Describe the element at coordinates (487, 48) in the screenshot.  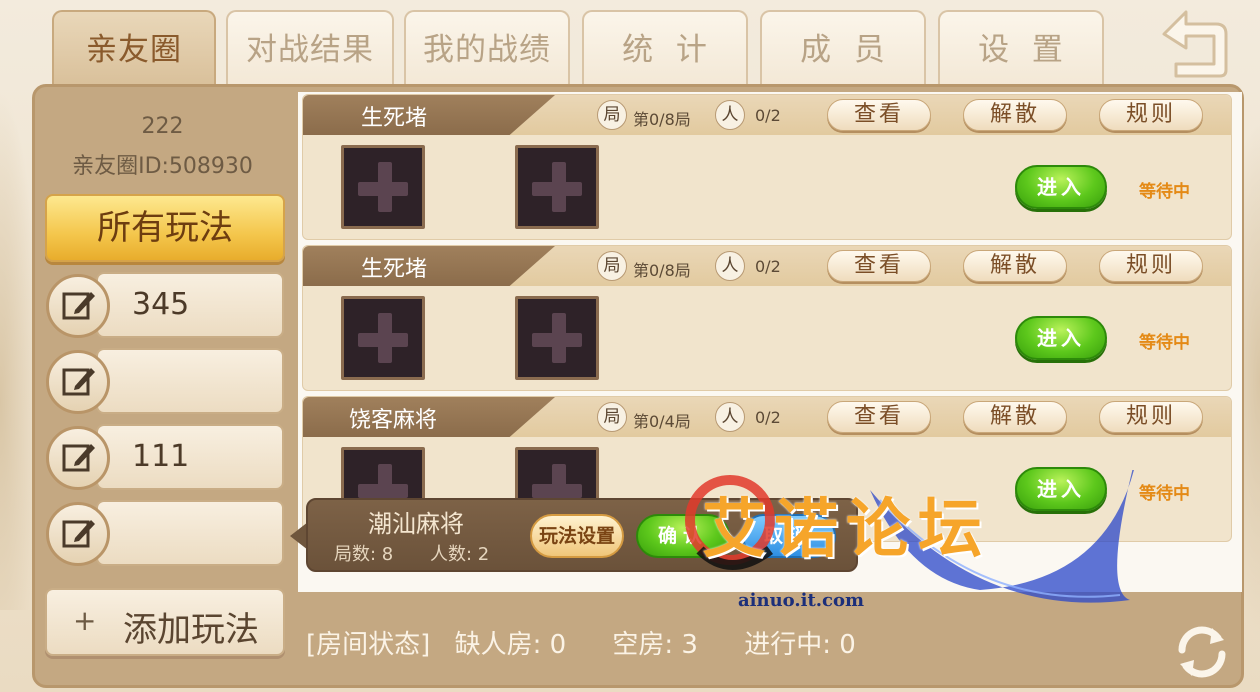
I see `tab-my-record: 我的战绩` at that location.